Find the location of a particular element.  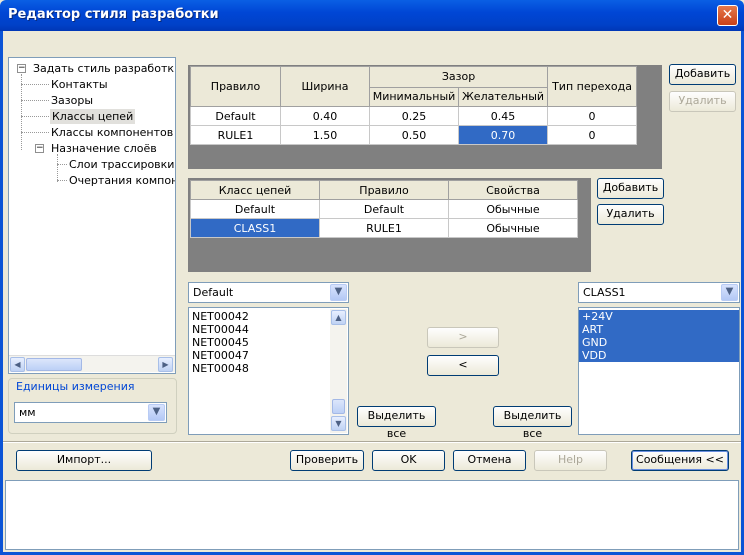

column-header-gap-min: Минимальный is located at coordinates (414, 96).